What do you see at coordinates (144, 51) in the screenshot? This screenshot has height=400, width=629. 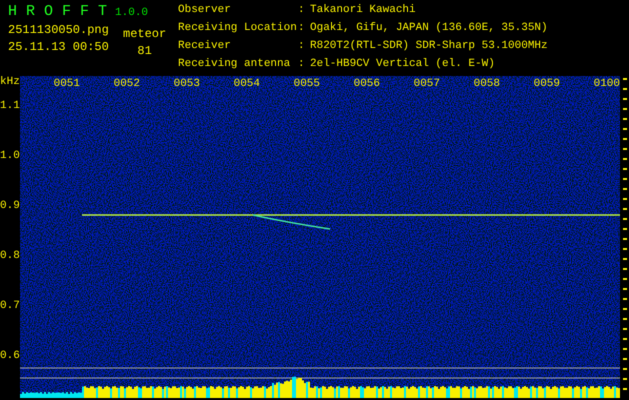 I see `detection-count: 81` at bounding box center [144, 51].